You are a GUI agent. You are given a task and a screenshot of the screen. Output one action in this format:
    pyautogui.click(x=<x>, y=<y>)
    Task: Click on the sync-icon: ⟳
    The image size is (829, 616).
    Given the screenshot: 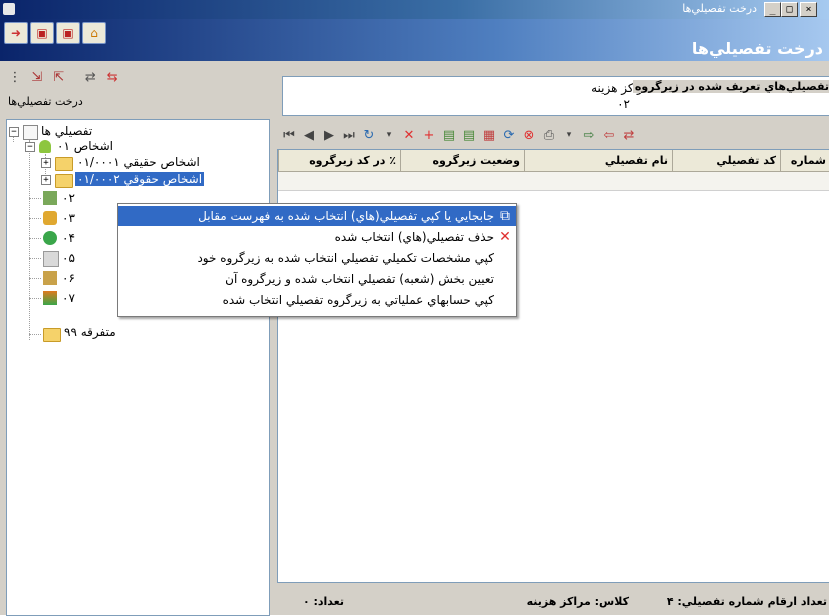 What is the action you would take?
    pyautogui.click(x=509, y=135)
    